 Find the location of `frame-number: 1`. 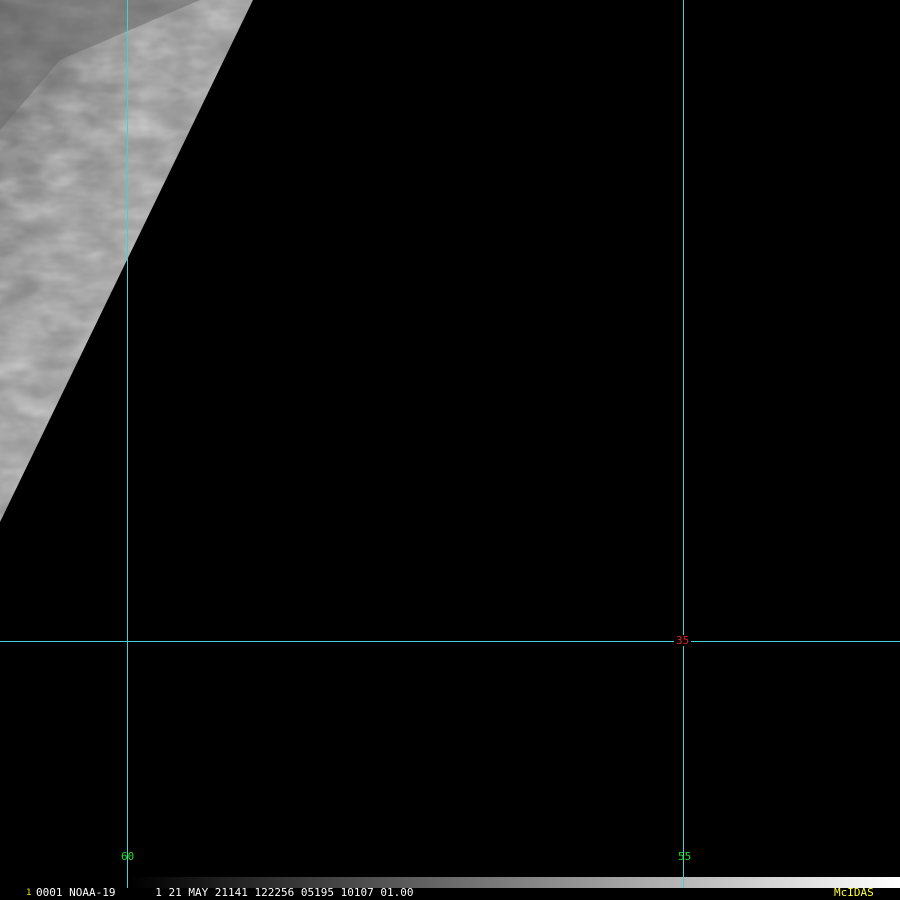

frame-number: 1 is located at coordinates (29, 893).